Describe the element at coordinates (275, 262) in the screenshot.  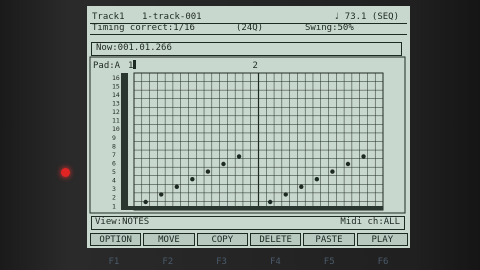
I see `softkey-f4: F4` at that location.